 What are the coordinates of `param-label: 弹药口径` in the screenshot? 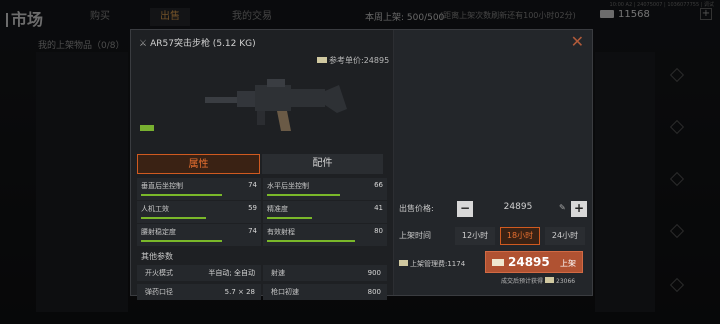 It's located at (159, 292).